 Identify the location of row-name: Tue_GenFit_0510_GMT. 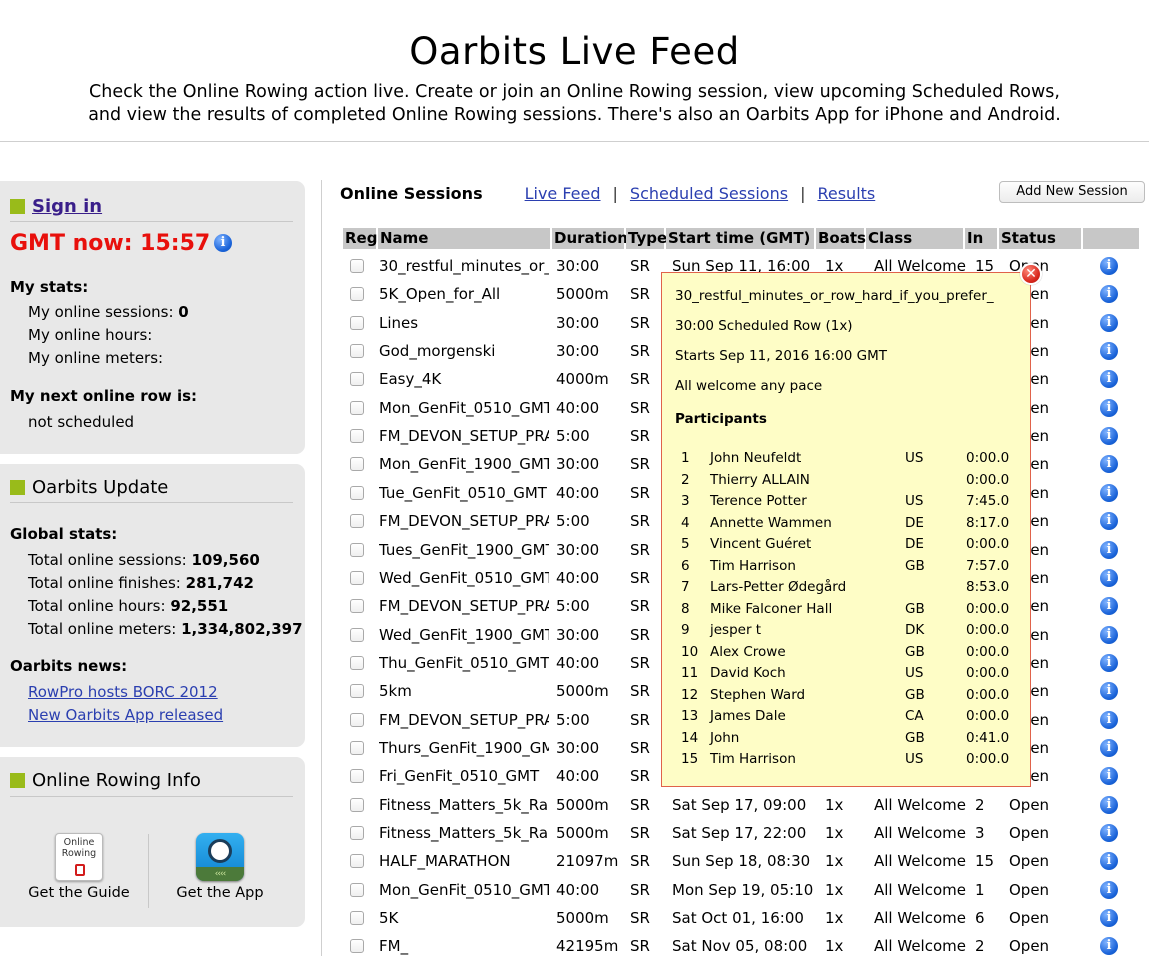
(464, 493).